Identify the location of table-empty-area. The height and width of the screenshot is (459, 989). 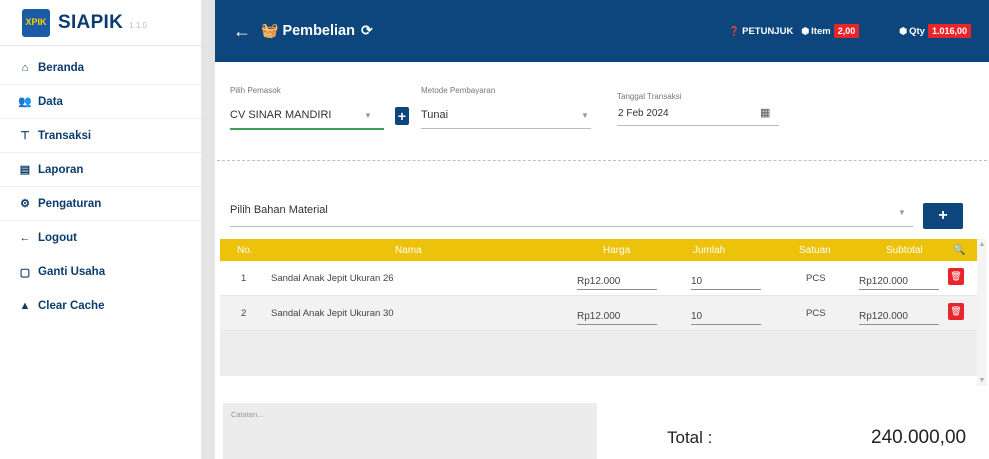
(598, 353).